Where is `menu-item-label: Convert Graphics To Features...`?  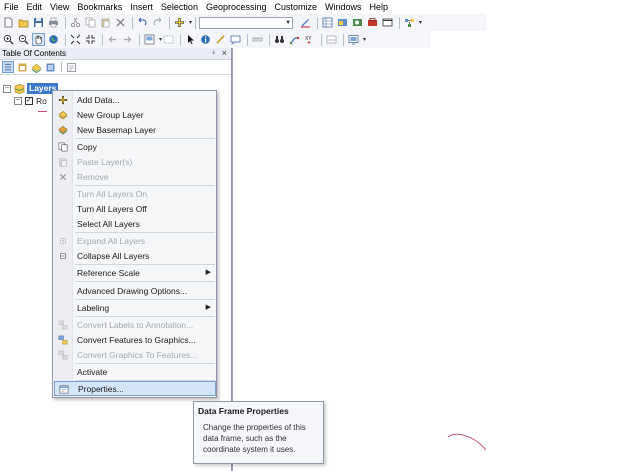 menu-item-label: Convert Graphics To Features... is located at coordinates (137, 354).